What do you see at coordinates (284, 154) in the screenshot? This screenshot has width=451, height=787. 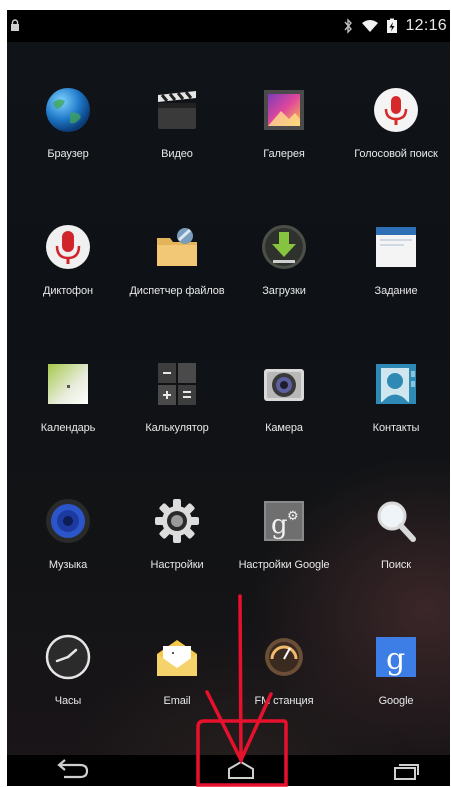 I see `app-label: Галерея` at bounding box center [284, 154].